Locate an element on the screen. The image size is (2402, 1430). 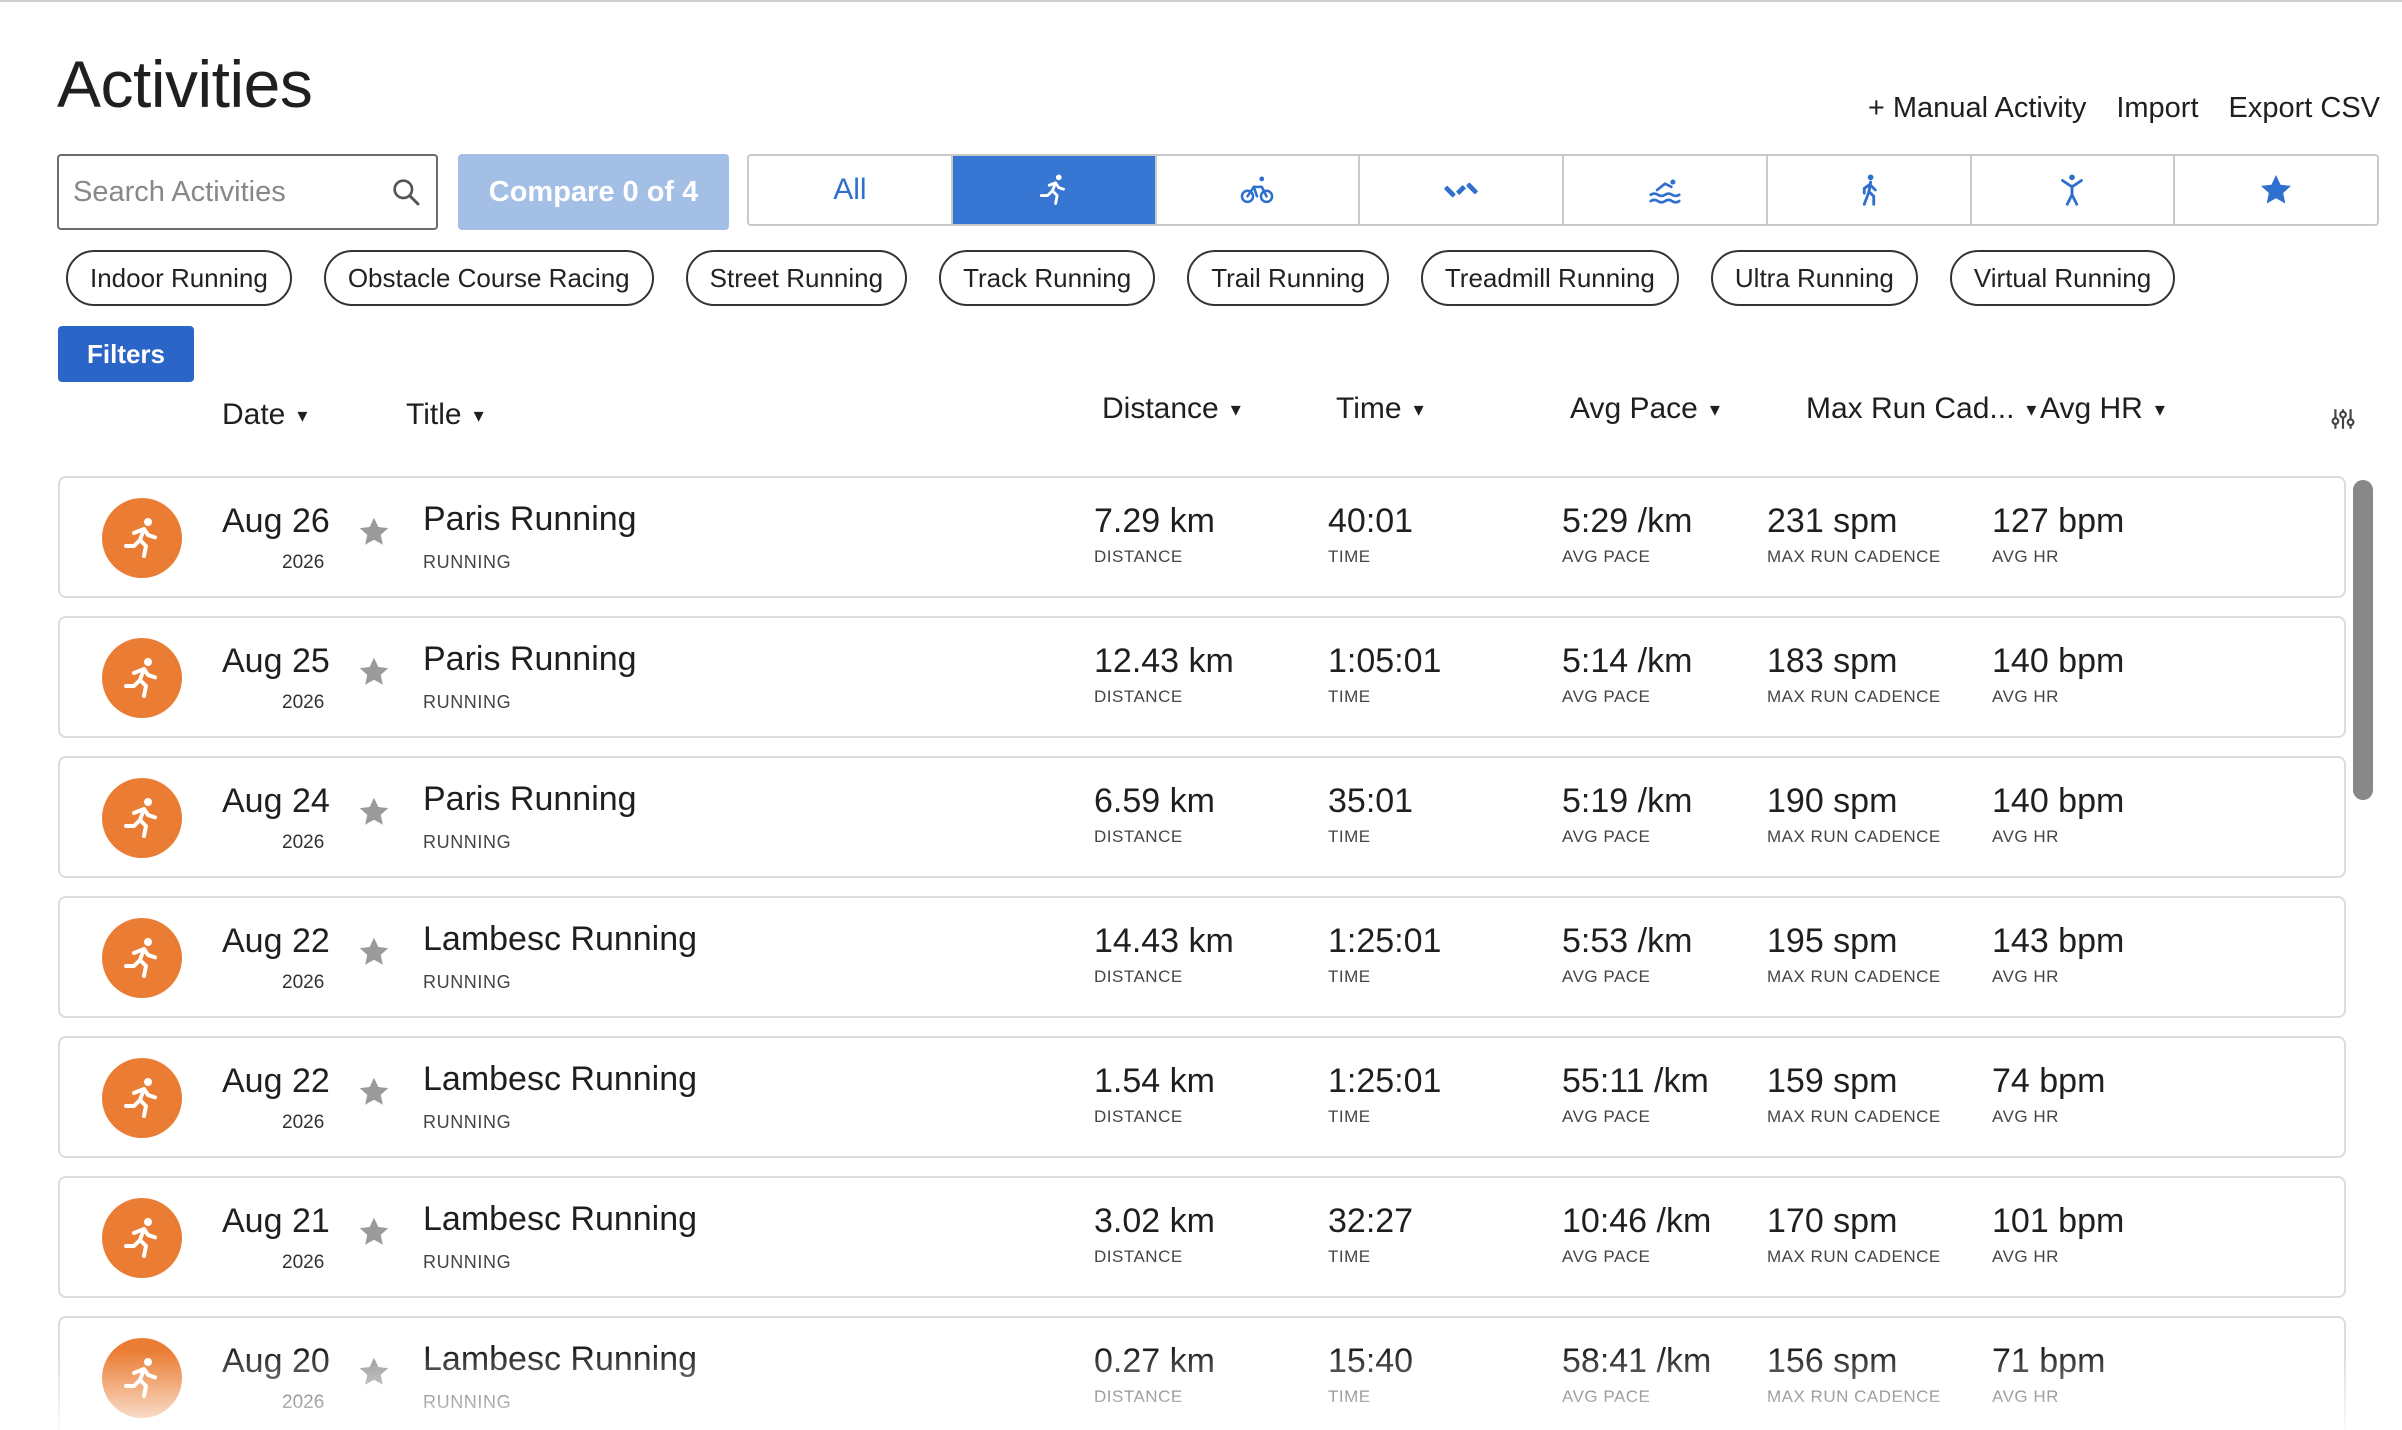
filter-chip: Obstacle Course Racing is located at coordinates (488, 278).